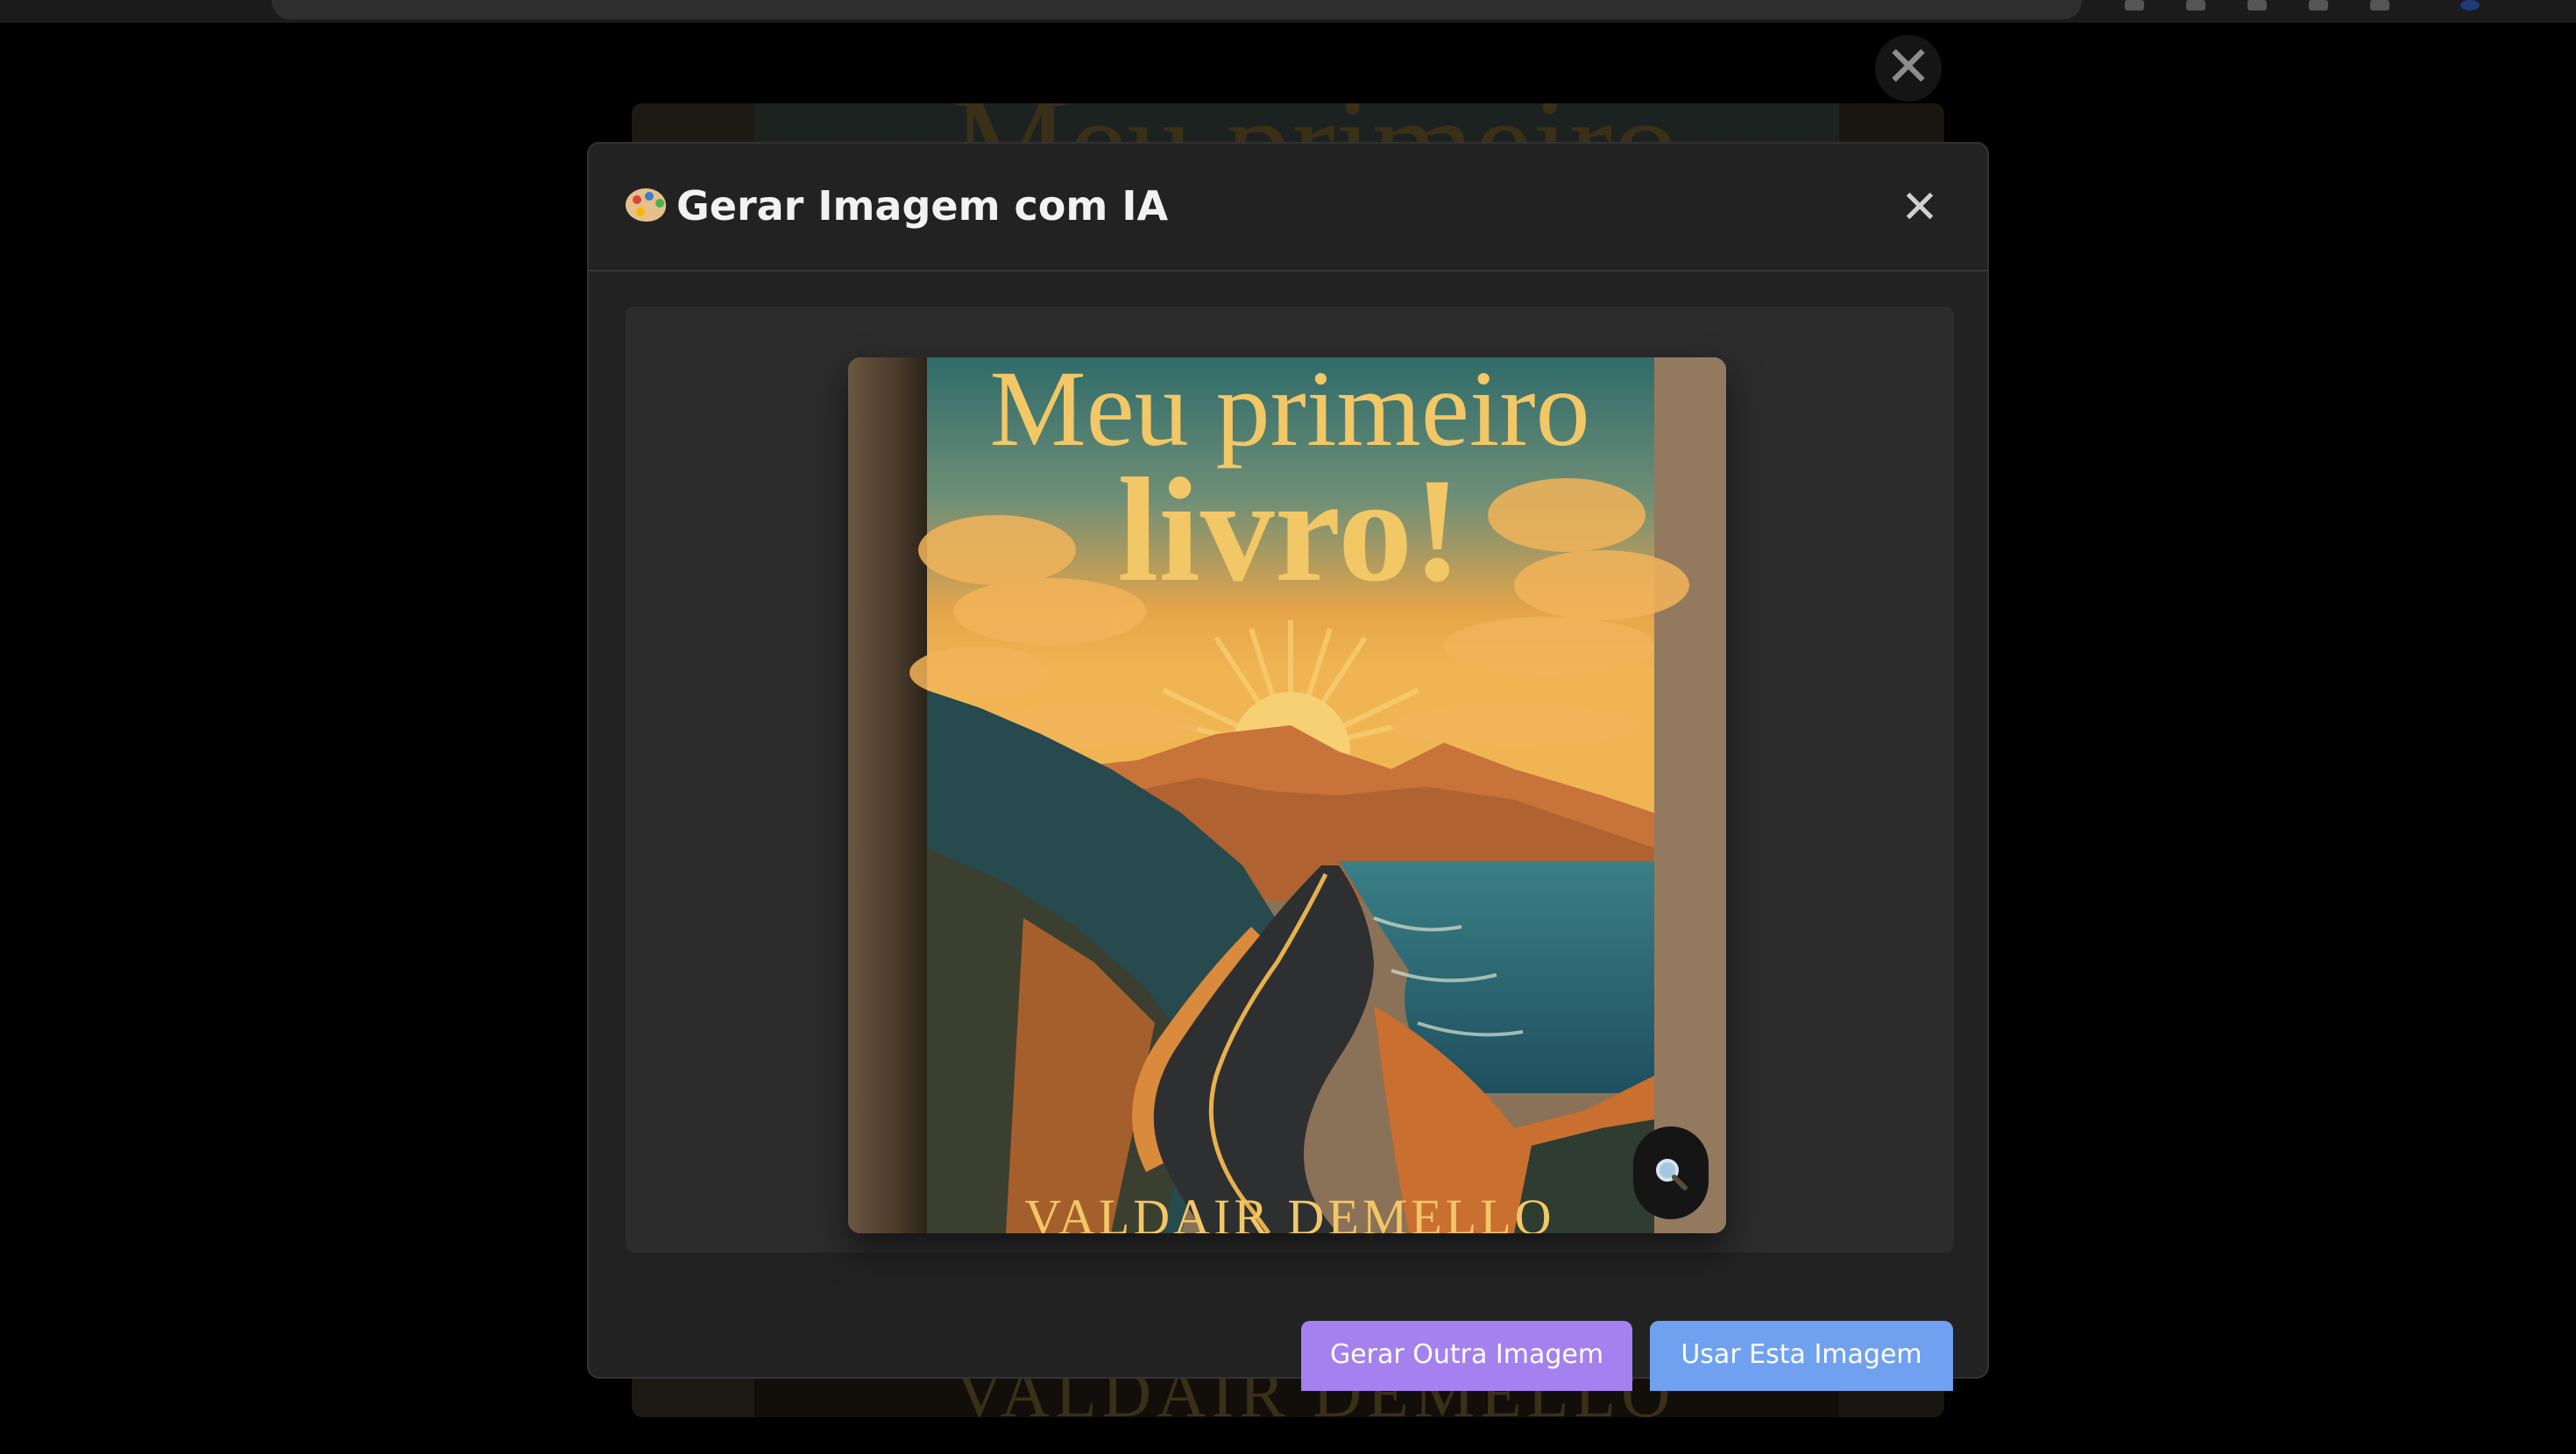 The image size is (2576, 1454). What do you see at coordinates (1289, 1211) in the screenshot?
I see `cover-author: VALDAIR DEMELLO` at bounding box center [1289, 1211].